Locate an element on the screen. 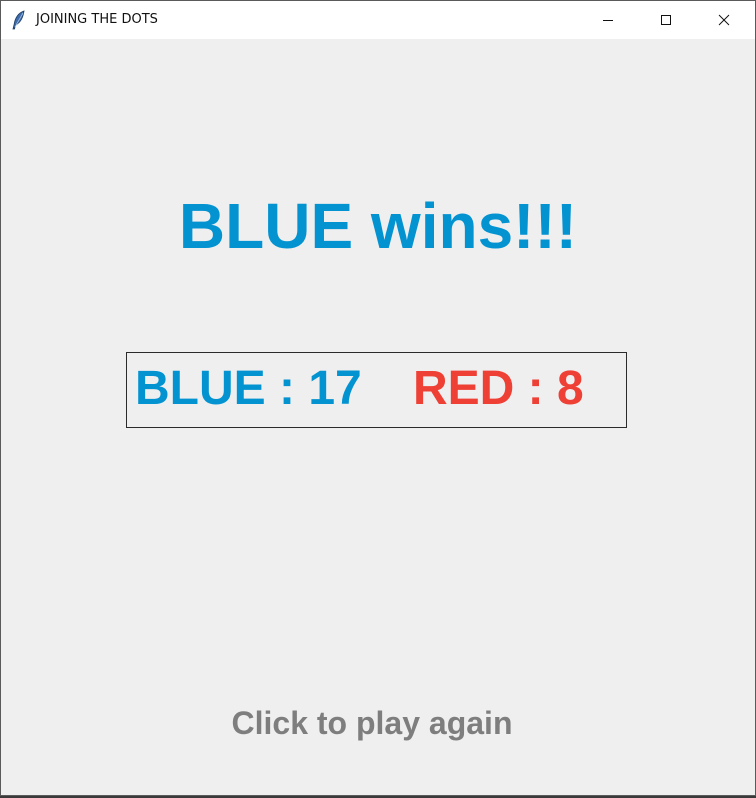 The width and height of the screenshot is (756, 798). title-bar: JOINING THE DOTS is located at coordinates (378, 20).